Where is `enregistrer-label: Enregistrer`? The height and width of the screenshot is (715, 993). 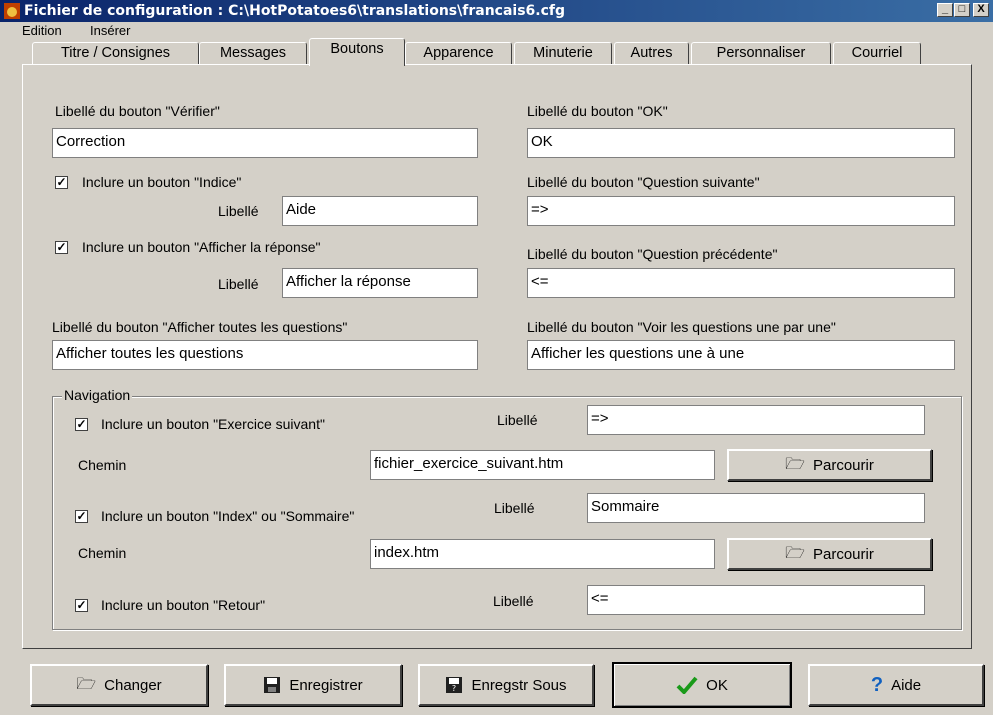 enregistrer-label: Enregistrer is located at coordinates (326, 685).